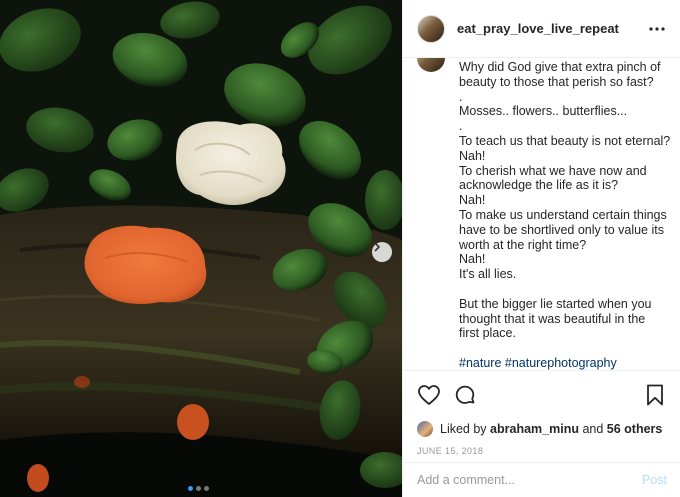 The width and height of the screenshot is (680, 497). Describe the element at coordinates (542, 395) in the screenshot. I see `action-icons-row` at that location.